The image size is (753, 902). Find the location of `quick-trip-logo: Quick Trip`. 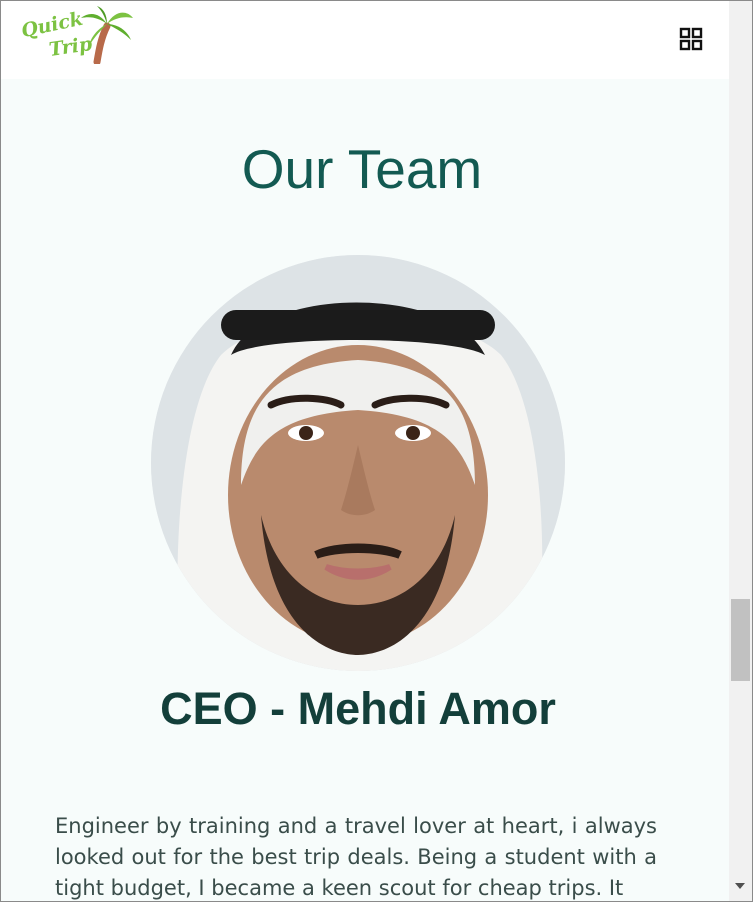

quick-trip-logo: Quick Trip is located at coordinates (76, 35).